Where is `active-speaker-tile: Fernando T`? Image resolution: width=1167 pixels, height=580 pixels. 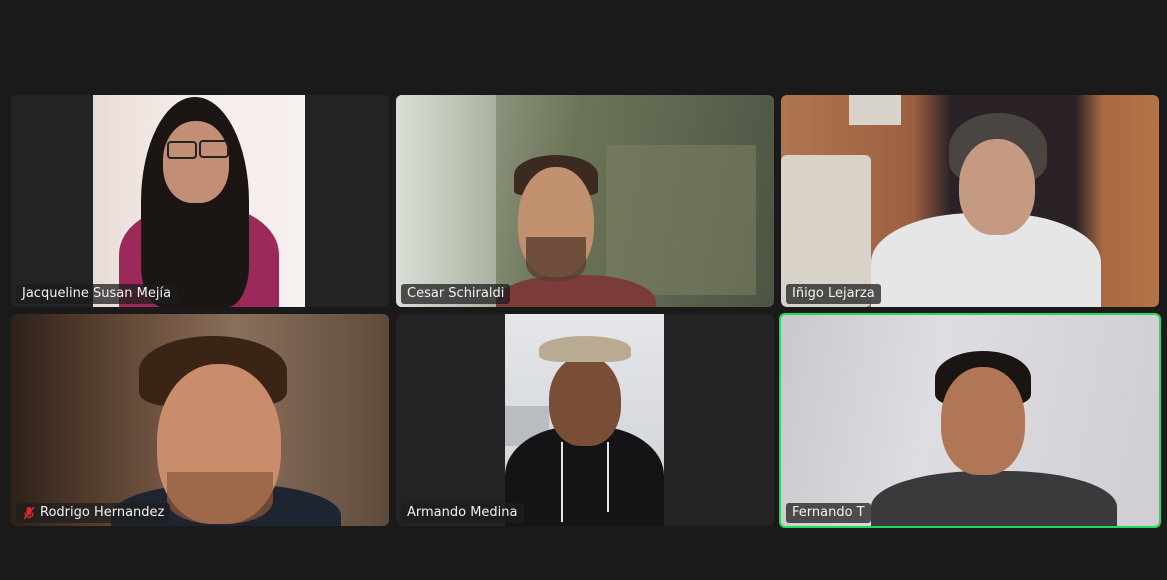
active-speaker-tile: Fernando T is located at coordinates (970, 420).